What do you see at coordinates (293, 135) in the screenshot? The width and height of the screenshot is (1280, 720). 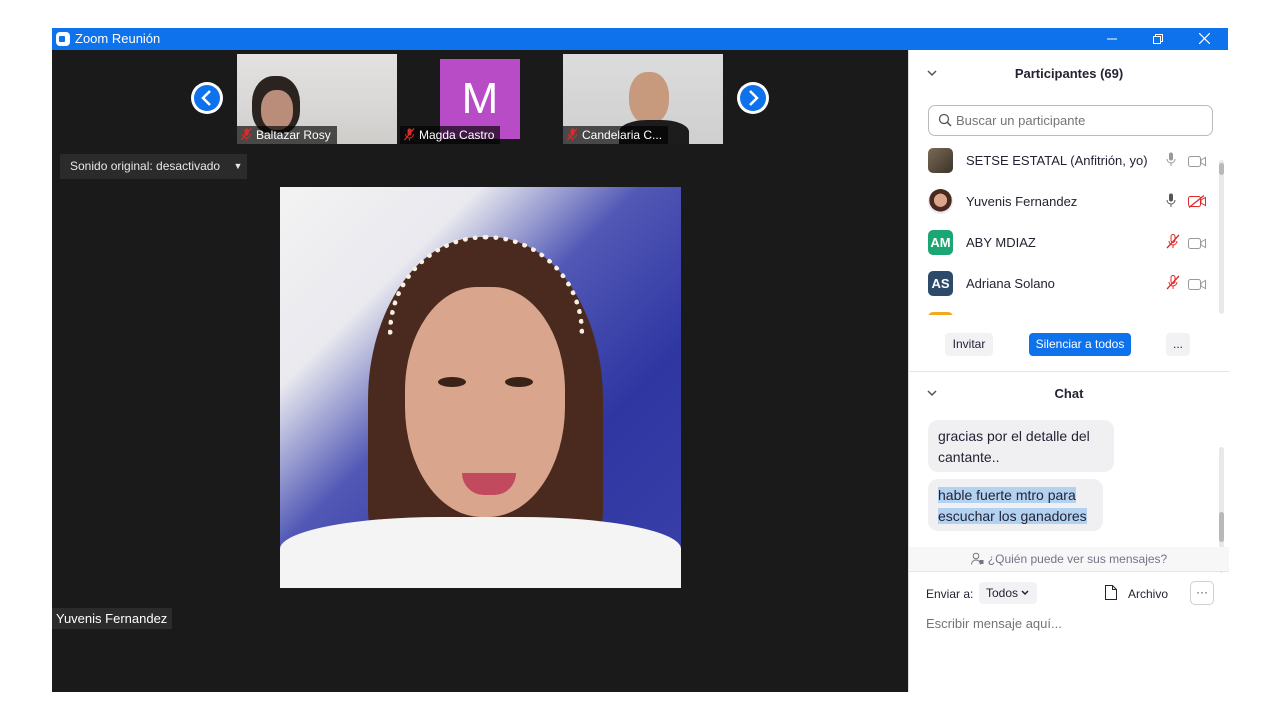 I see `thumbnail-name: Baltazar Rosy` at bounding box center [293, 135].